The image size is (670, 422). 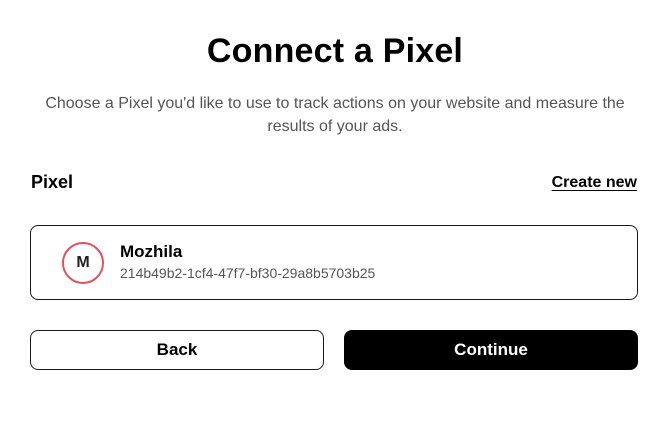 I want to click on pixel-id: 214b49b2-1cf4-47f7-bf30-29a8b5703b25, so click(x=248, y=273).